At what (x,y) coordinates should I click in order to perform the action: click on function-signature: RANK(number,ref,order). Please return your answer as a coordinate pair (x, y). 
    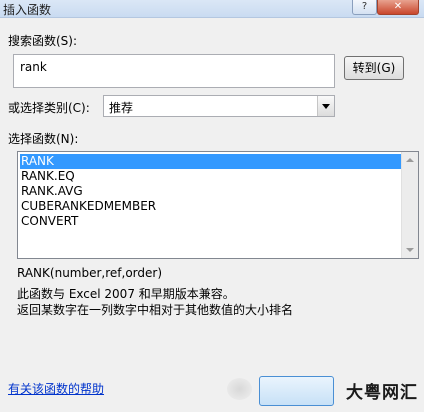
    Looking at the image, I should click on (90, 273).